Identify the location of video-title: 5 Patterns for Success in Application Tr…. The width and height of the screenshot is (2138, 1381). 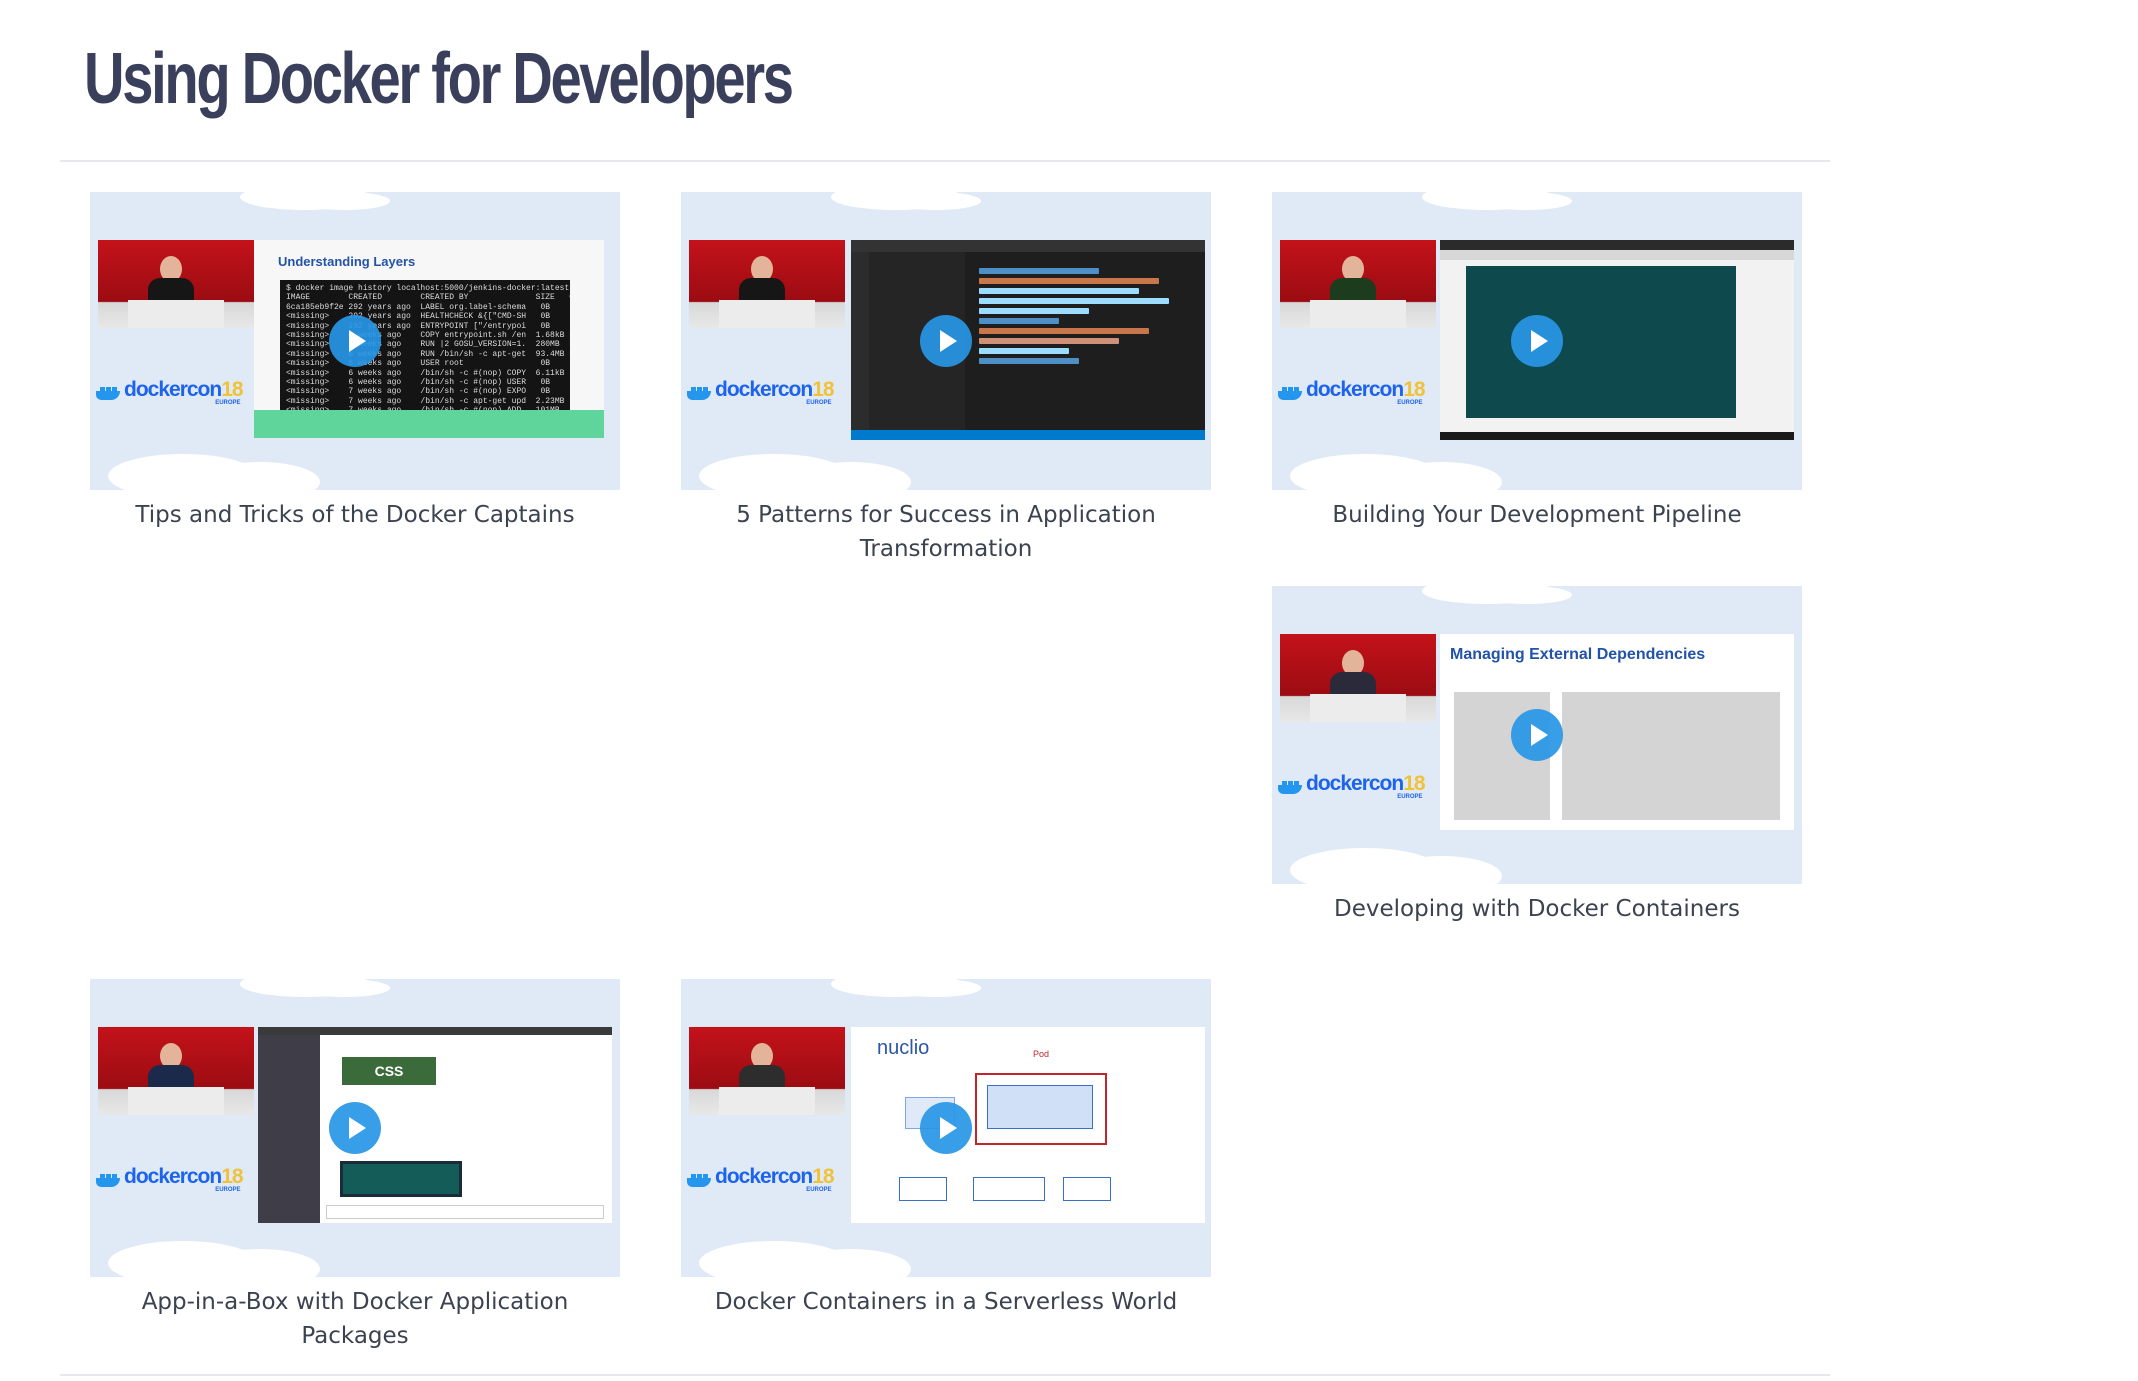
(946, 532).